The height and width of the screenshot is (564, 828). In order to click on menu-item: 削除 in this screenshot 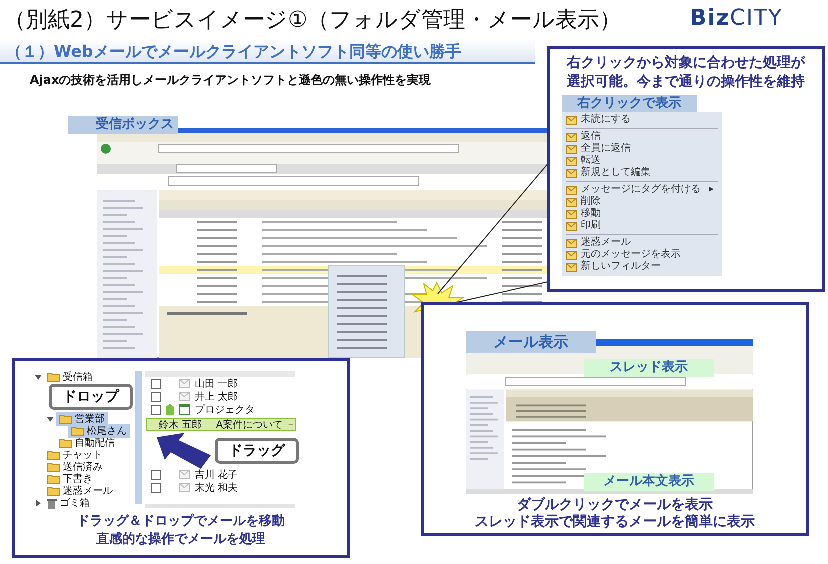, I will do `click(642, 202)`.